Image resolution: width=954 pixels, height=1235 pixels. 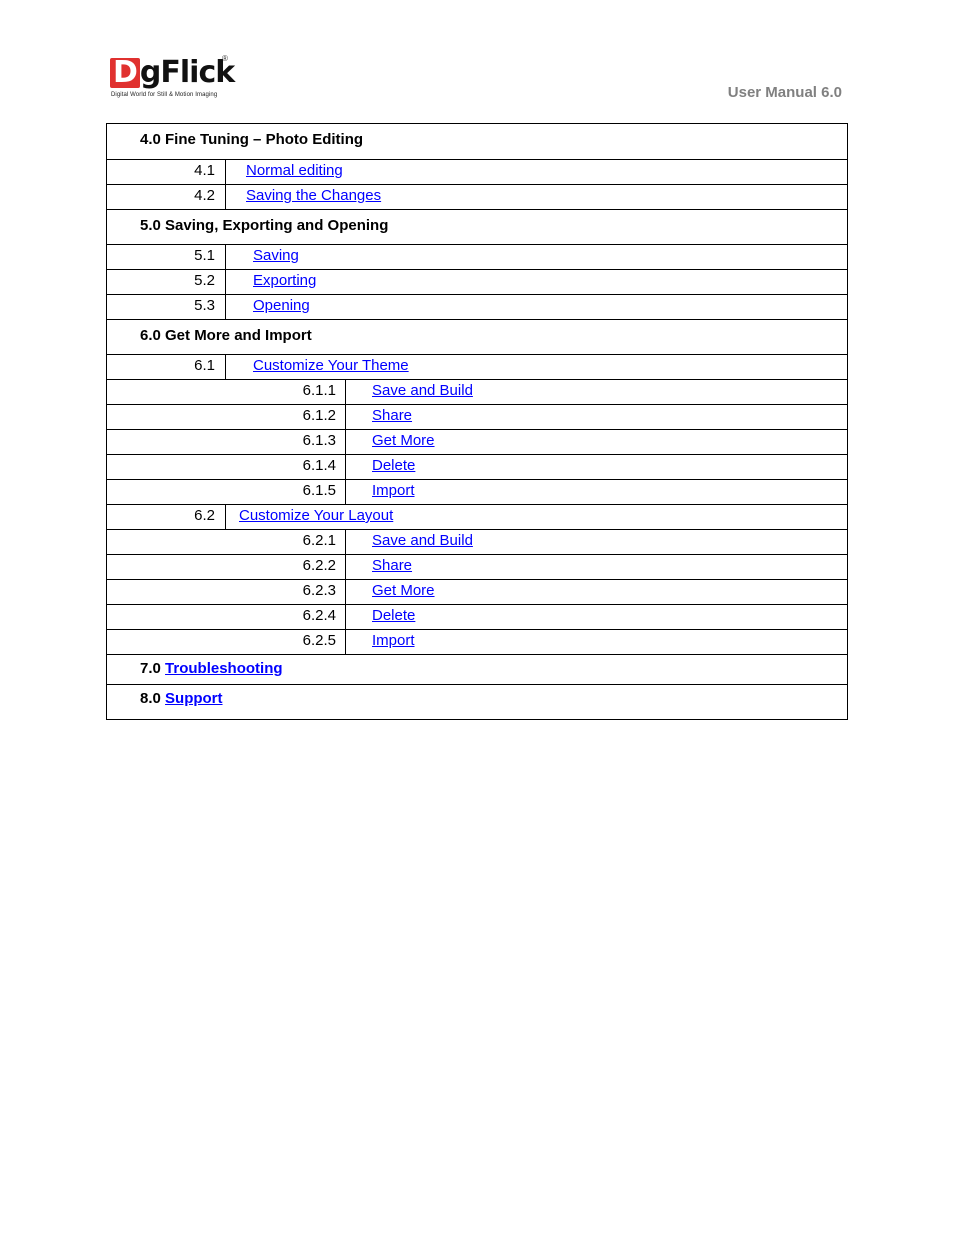 I want to click on section-title: 6.0 Get More and Import, so click(x=226, y=335).